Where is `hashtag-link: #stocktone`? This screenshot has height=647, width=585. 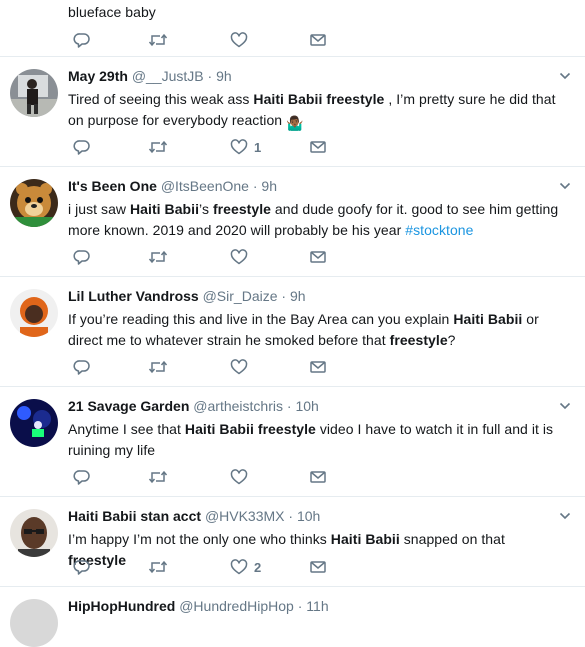
hashtag-link: #stocktone is located at coordinates (439, 230).